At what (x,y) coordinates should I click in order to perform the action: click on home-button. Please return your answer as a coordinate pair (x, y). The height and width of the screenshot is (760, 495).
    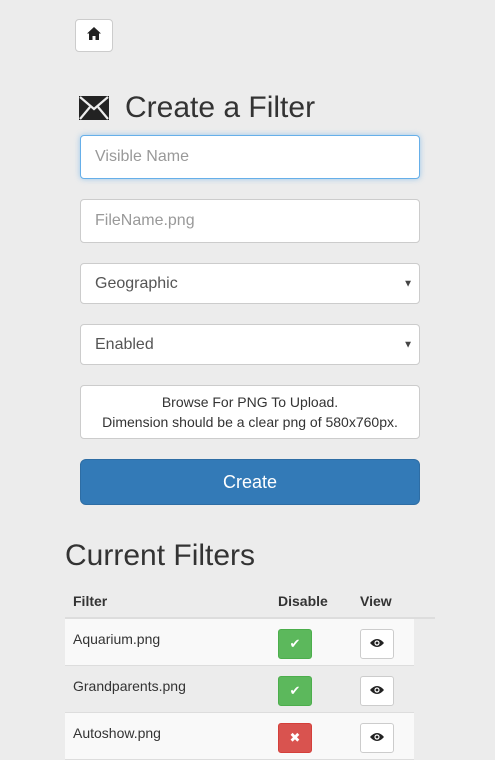
    Looking at the image, I should click on (94, 35).